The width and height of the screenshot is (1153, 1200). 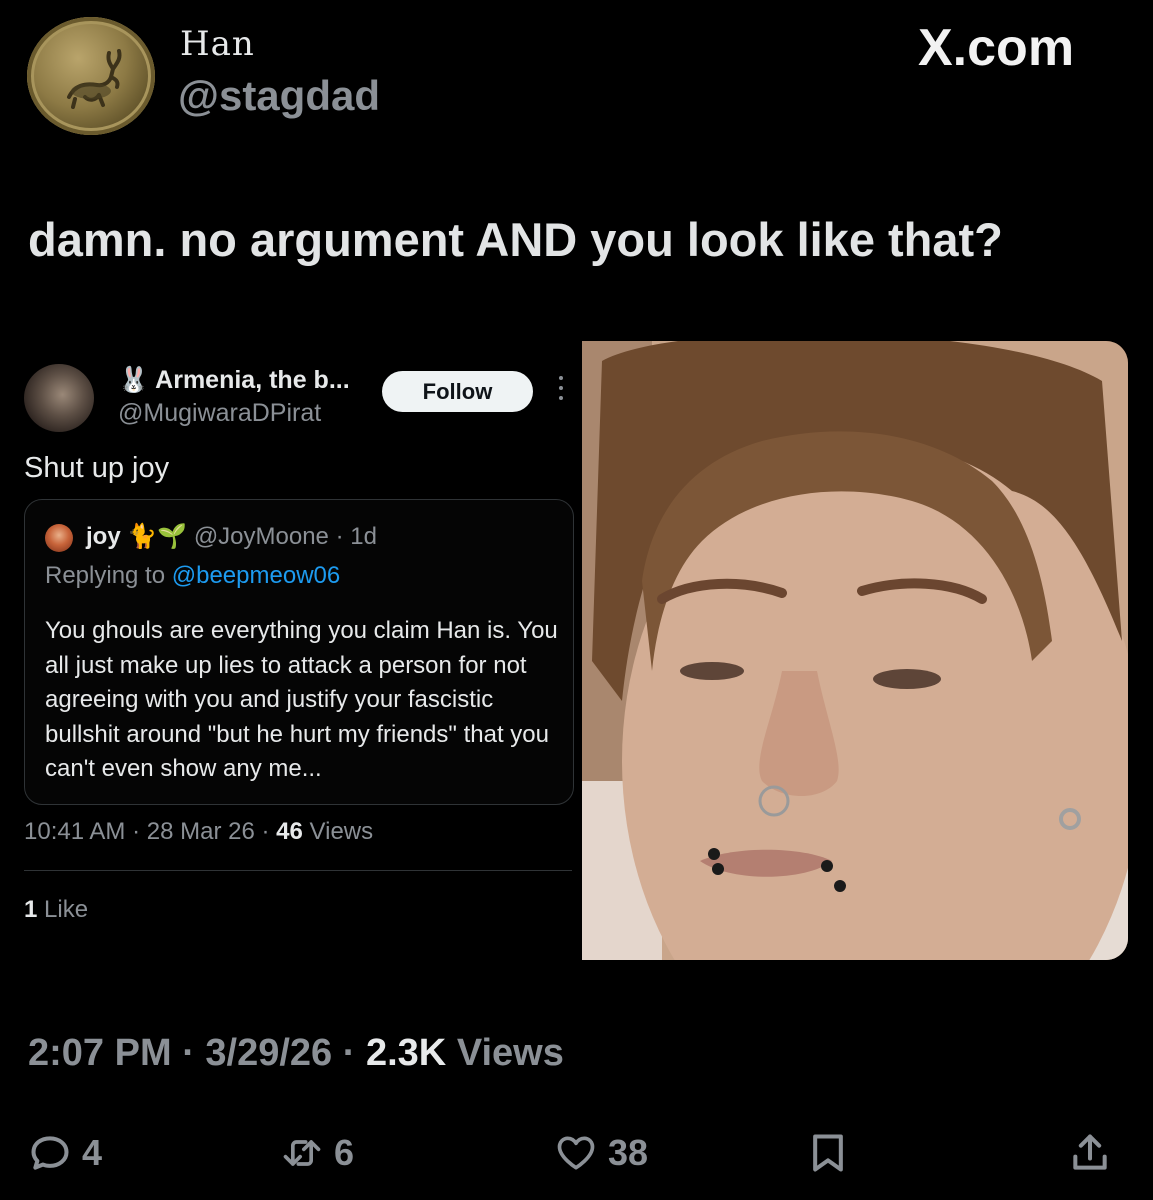 I want to click on quoted-views-label: Views, so click(x=341, y=831).